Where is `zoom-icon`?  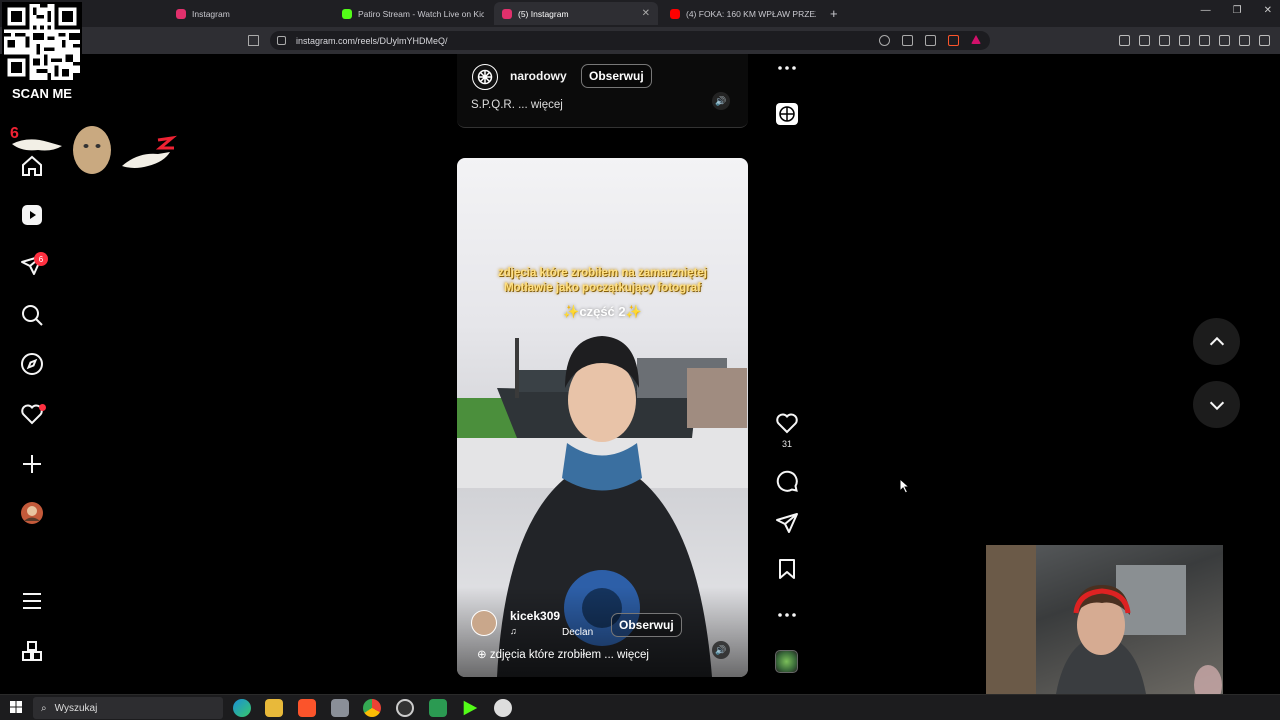 zoom-icon is located at coordinates (884, 40).